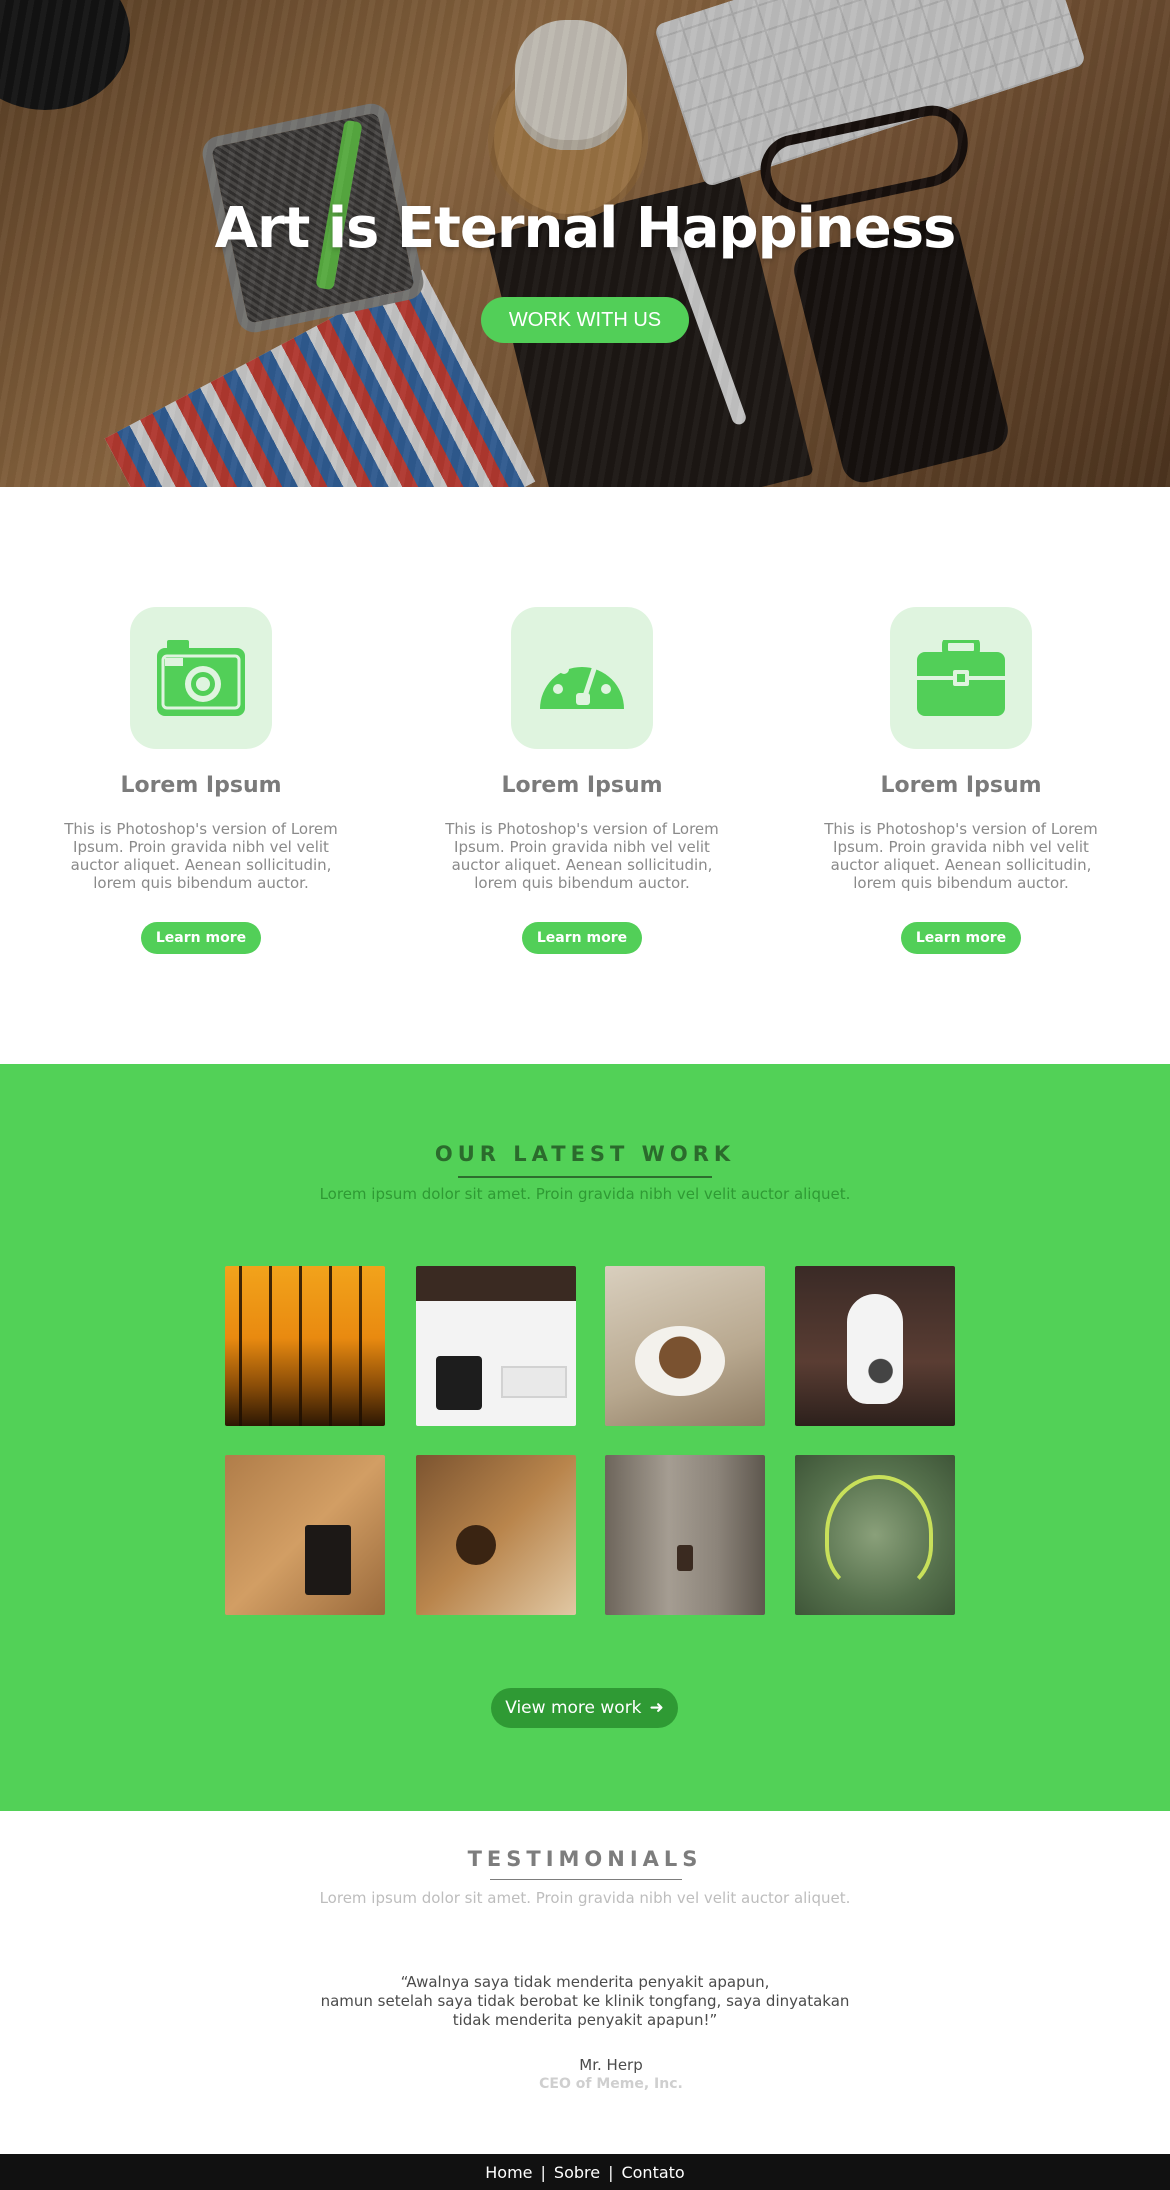 The height and width of the screenshot is (2190, 1170). I want to click on camera-icon, so click(201, 678).